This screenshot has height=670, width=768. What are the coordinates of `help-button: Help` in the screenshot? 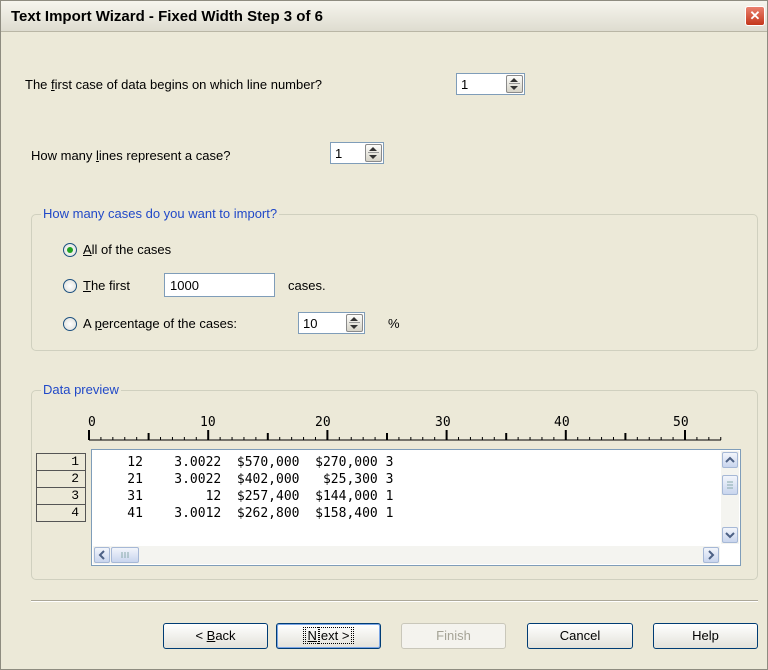 It's located at (705, 636).